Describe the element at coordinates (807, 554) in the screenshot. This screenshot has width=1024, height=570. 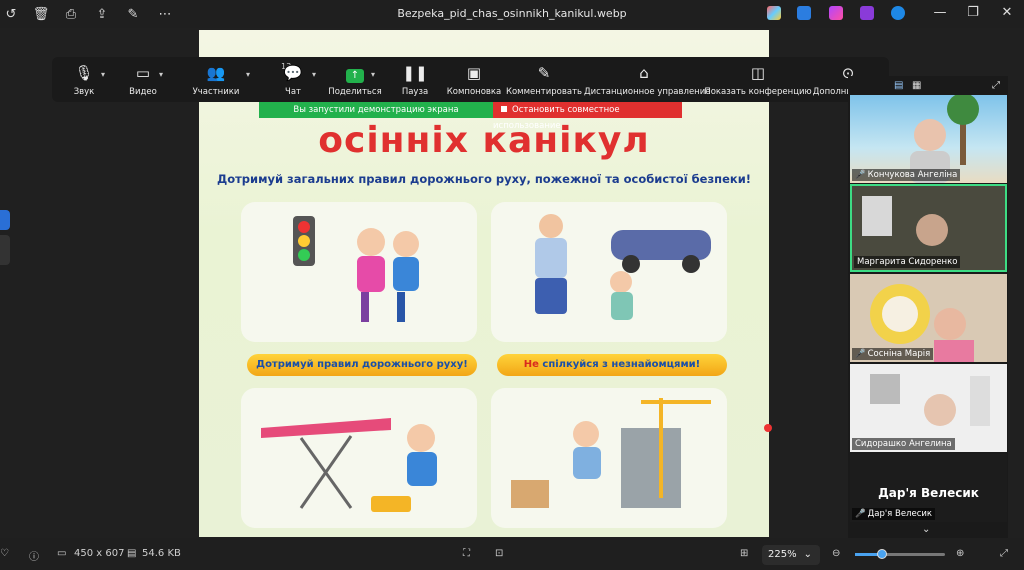
I see `chevron-down-icon: ⌄` at that location.